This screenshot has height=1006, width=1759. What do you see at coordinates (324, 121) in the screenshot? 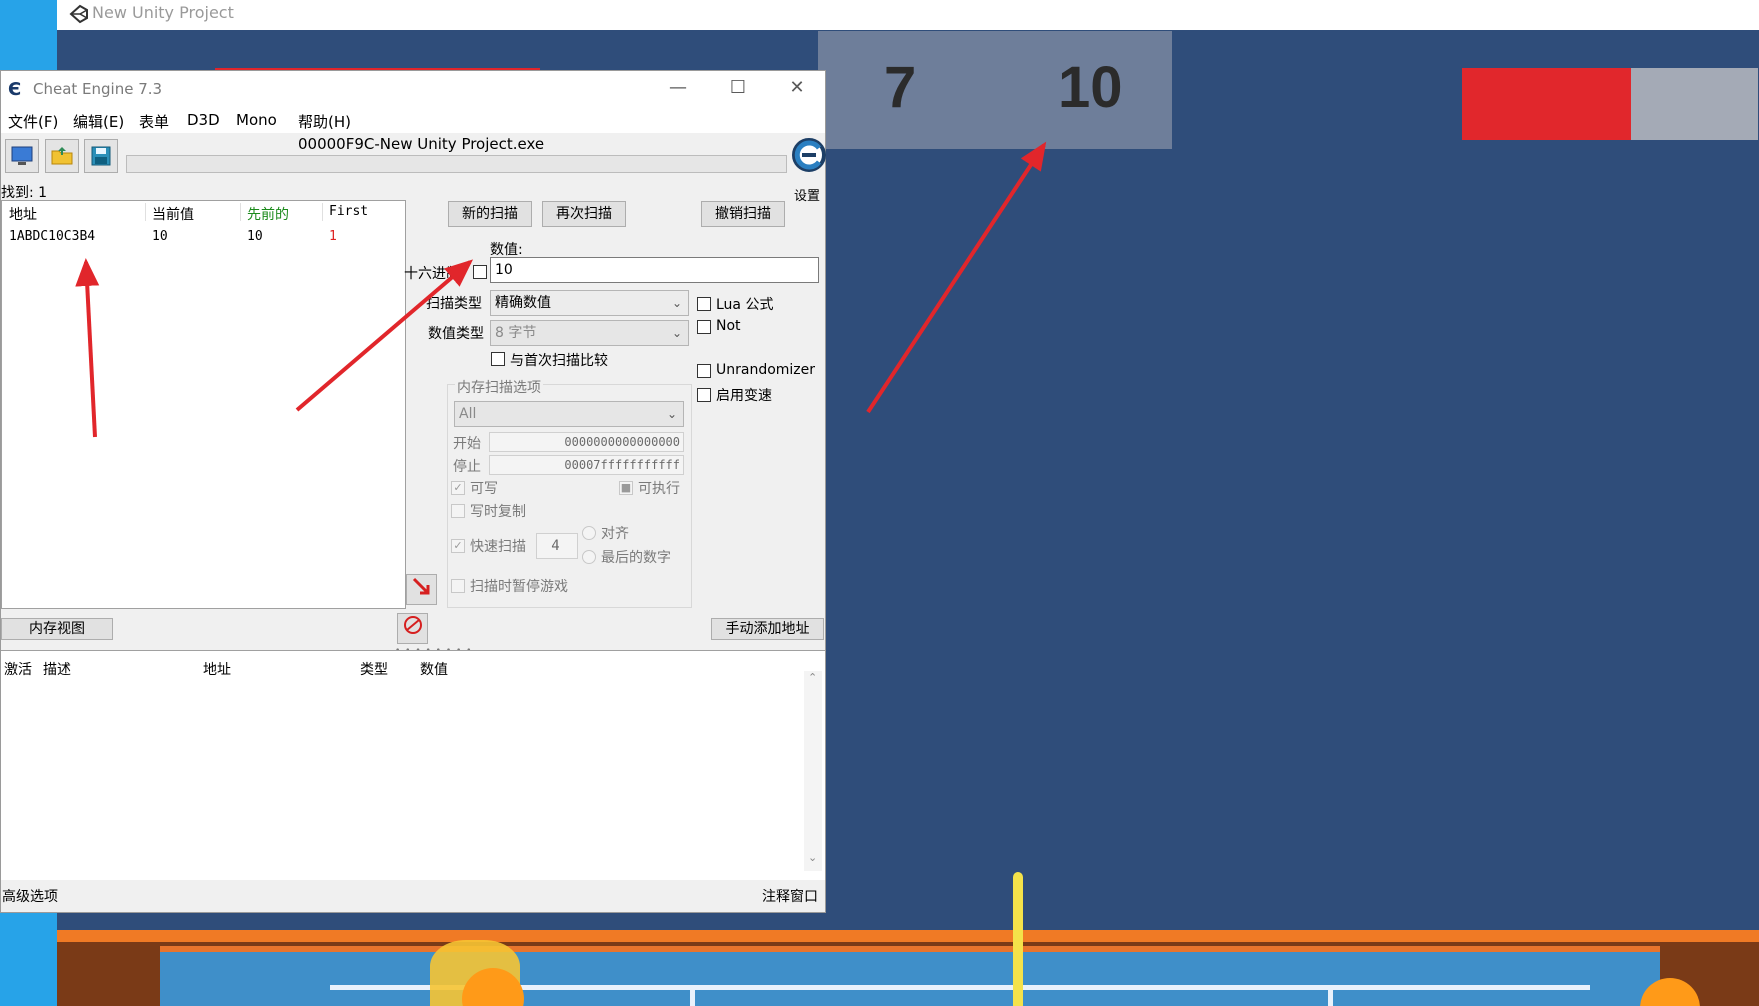
I see `menu-help: 帮助(H)` at bounding box center [324, 121].